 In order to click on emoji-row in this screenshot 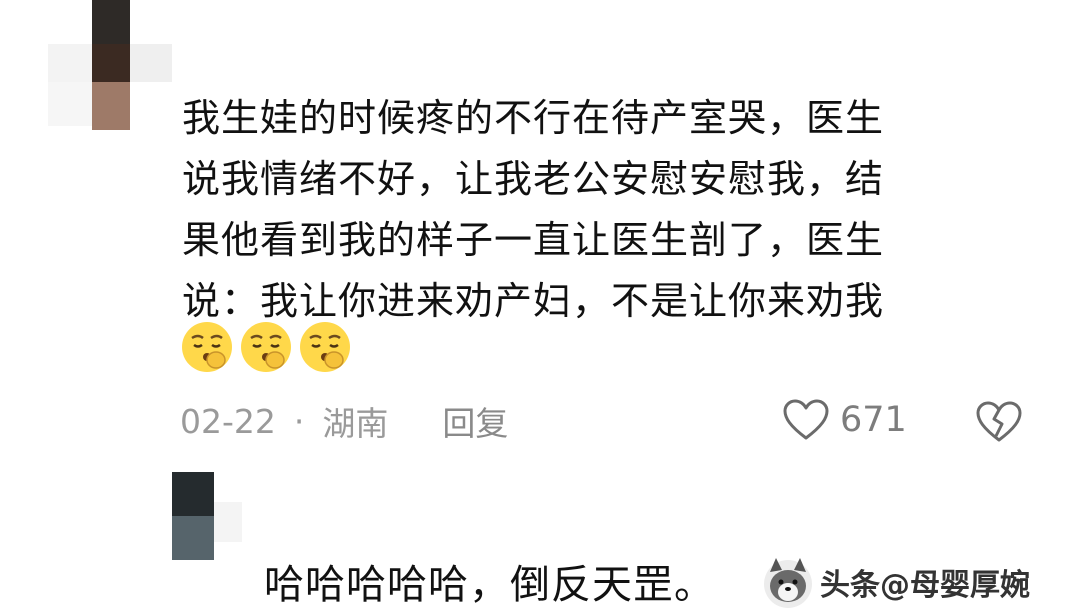, I will do `click(266, 349)`.